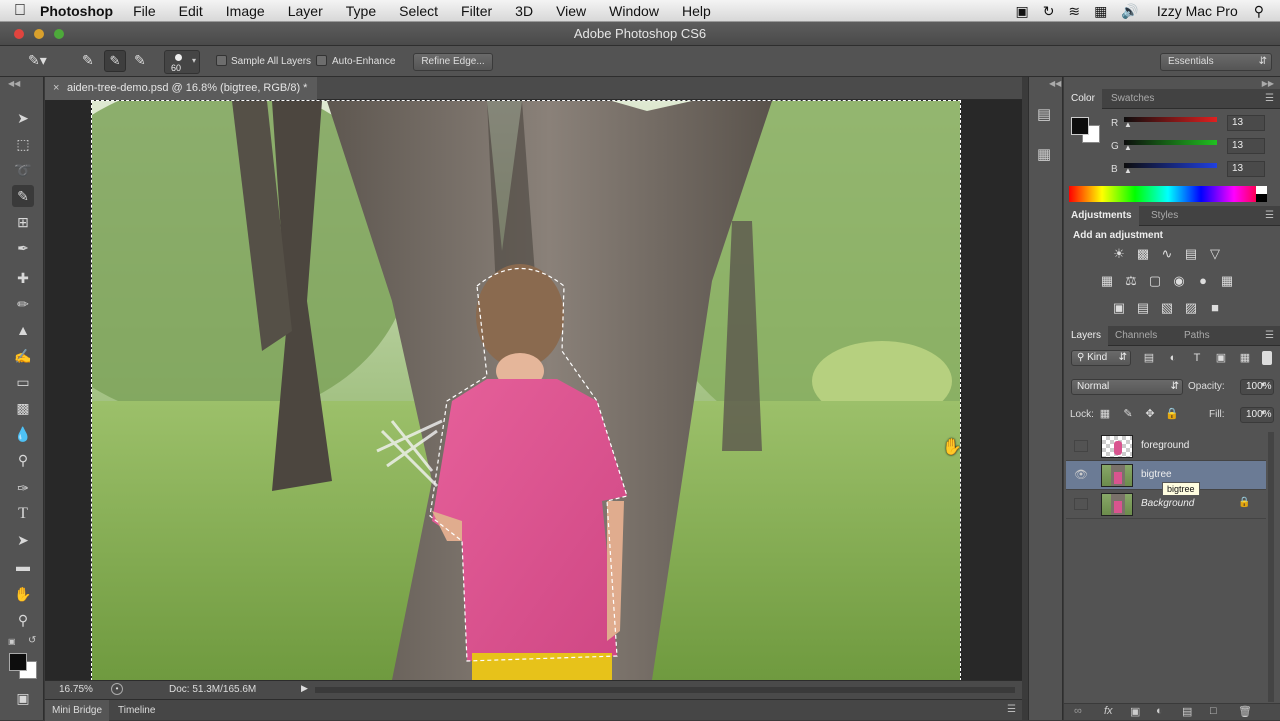  Describe the element at coordinates (1081, 475) in the screenshot. I see `eye-icon: 👁` at that location.